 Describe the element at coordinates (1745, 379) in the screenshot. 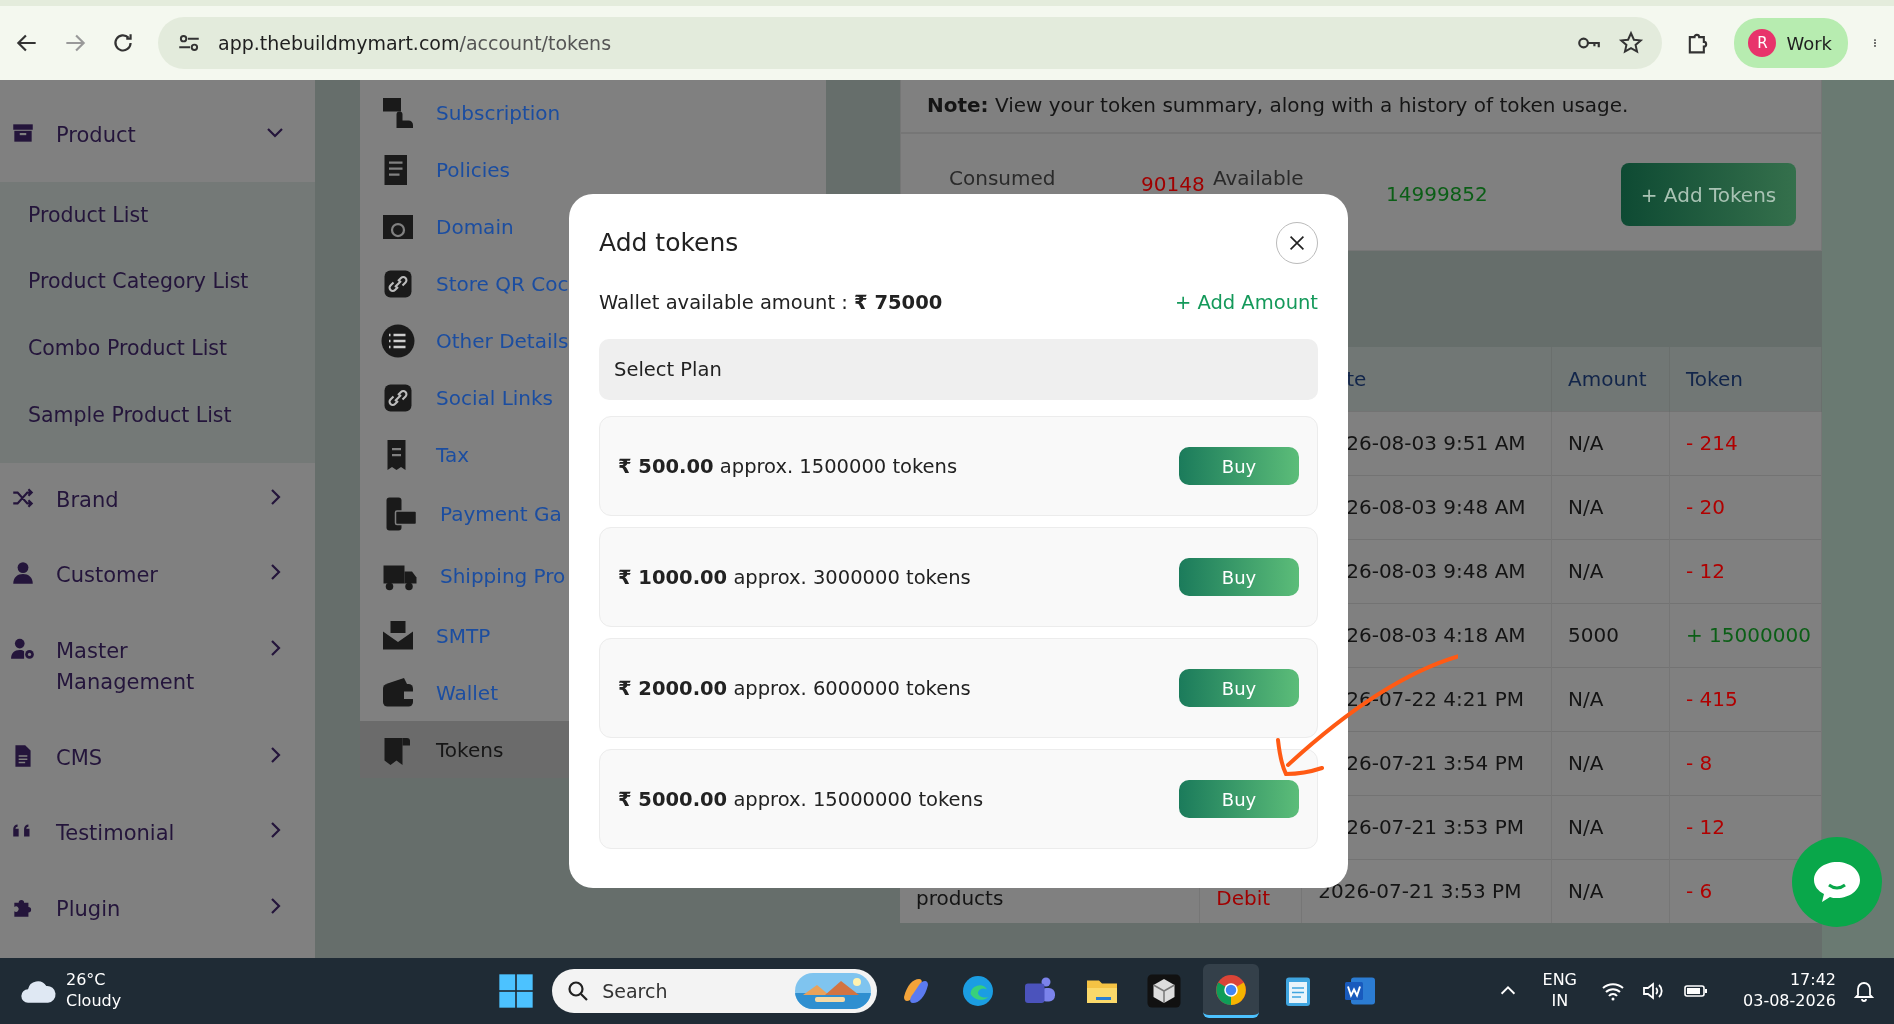

I see `column-header: Token` at that location.